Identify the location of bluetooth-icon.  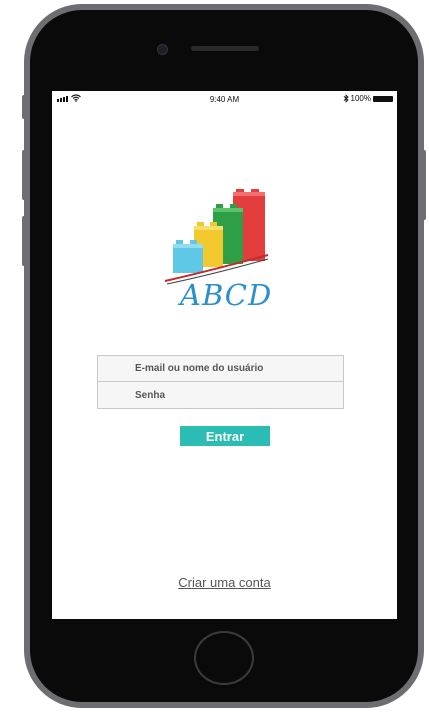
(346, 98).